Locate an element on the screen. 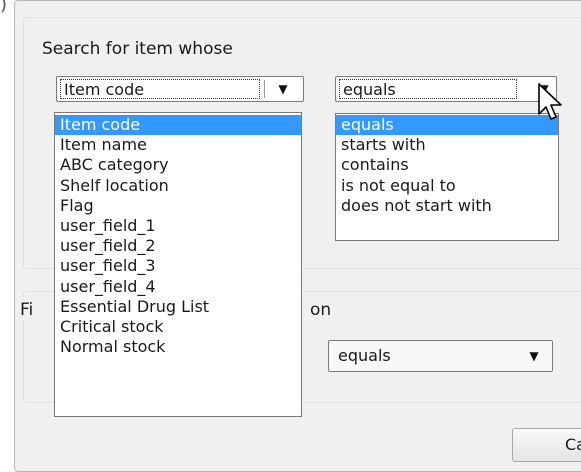 This screenshot has width=581, height=472. field-option-item-name: Item name is located at coordinates (178, 145).